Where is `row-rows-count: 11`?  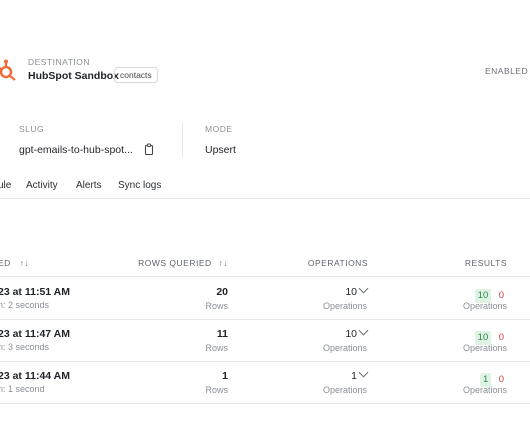 row-rows-count: 11 is located at coordinates (222, 334).